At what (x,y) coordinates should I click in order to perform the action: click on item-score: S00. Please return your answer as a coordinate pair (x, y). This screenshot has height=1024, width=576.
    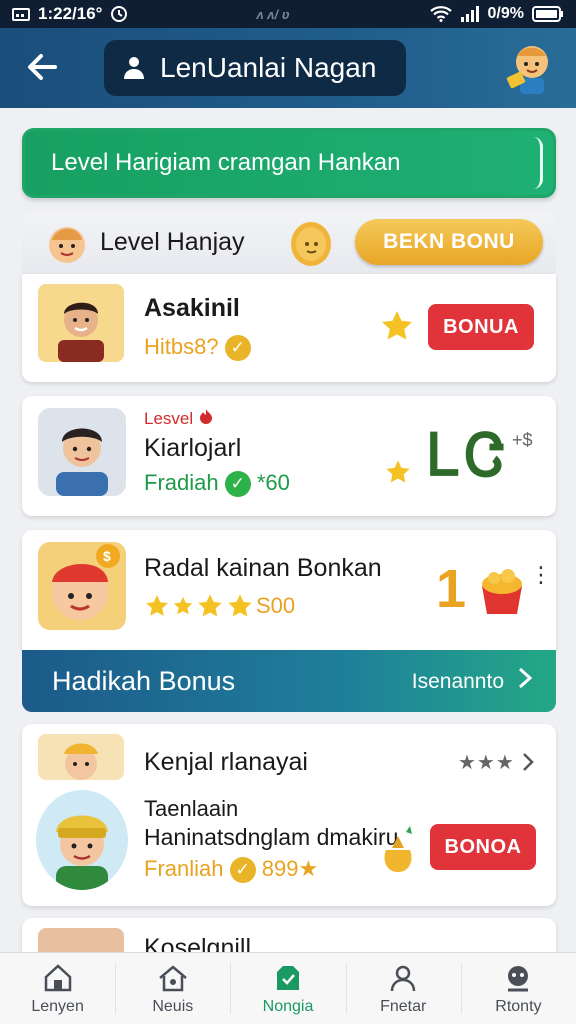
    Looking at the image, I should click on (276, 605).